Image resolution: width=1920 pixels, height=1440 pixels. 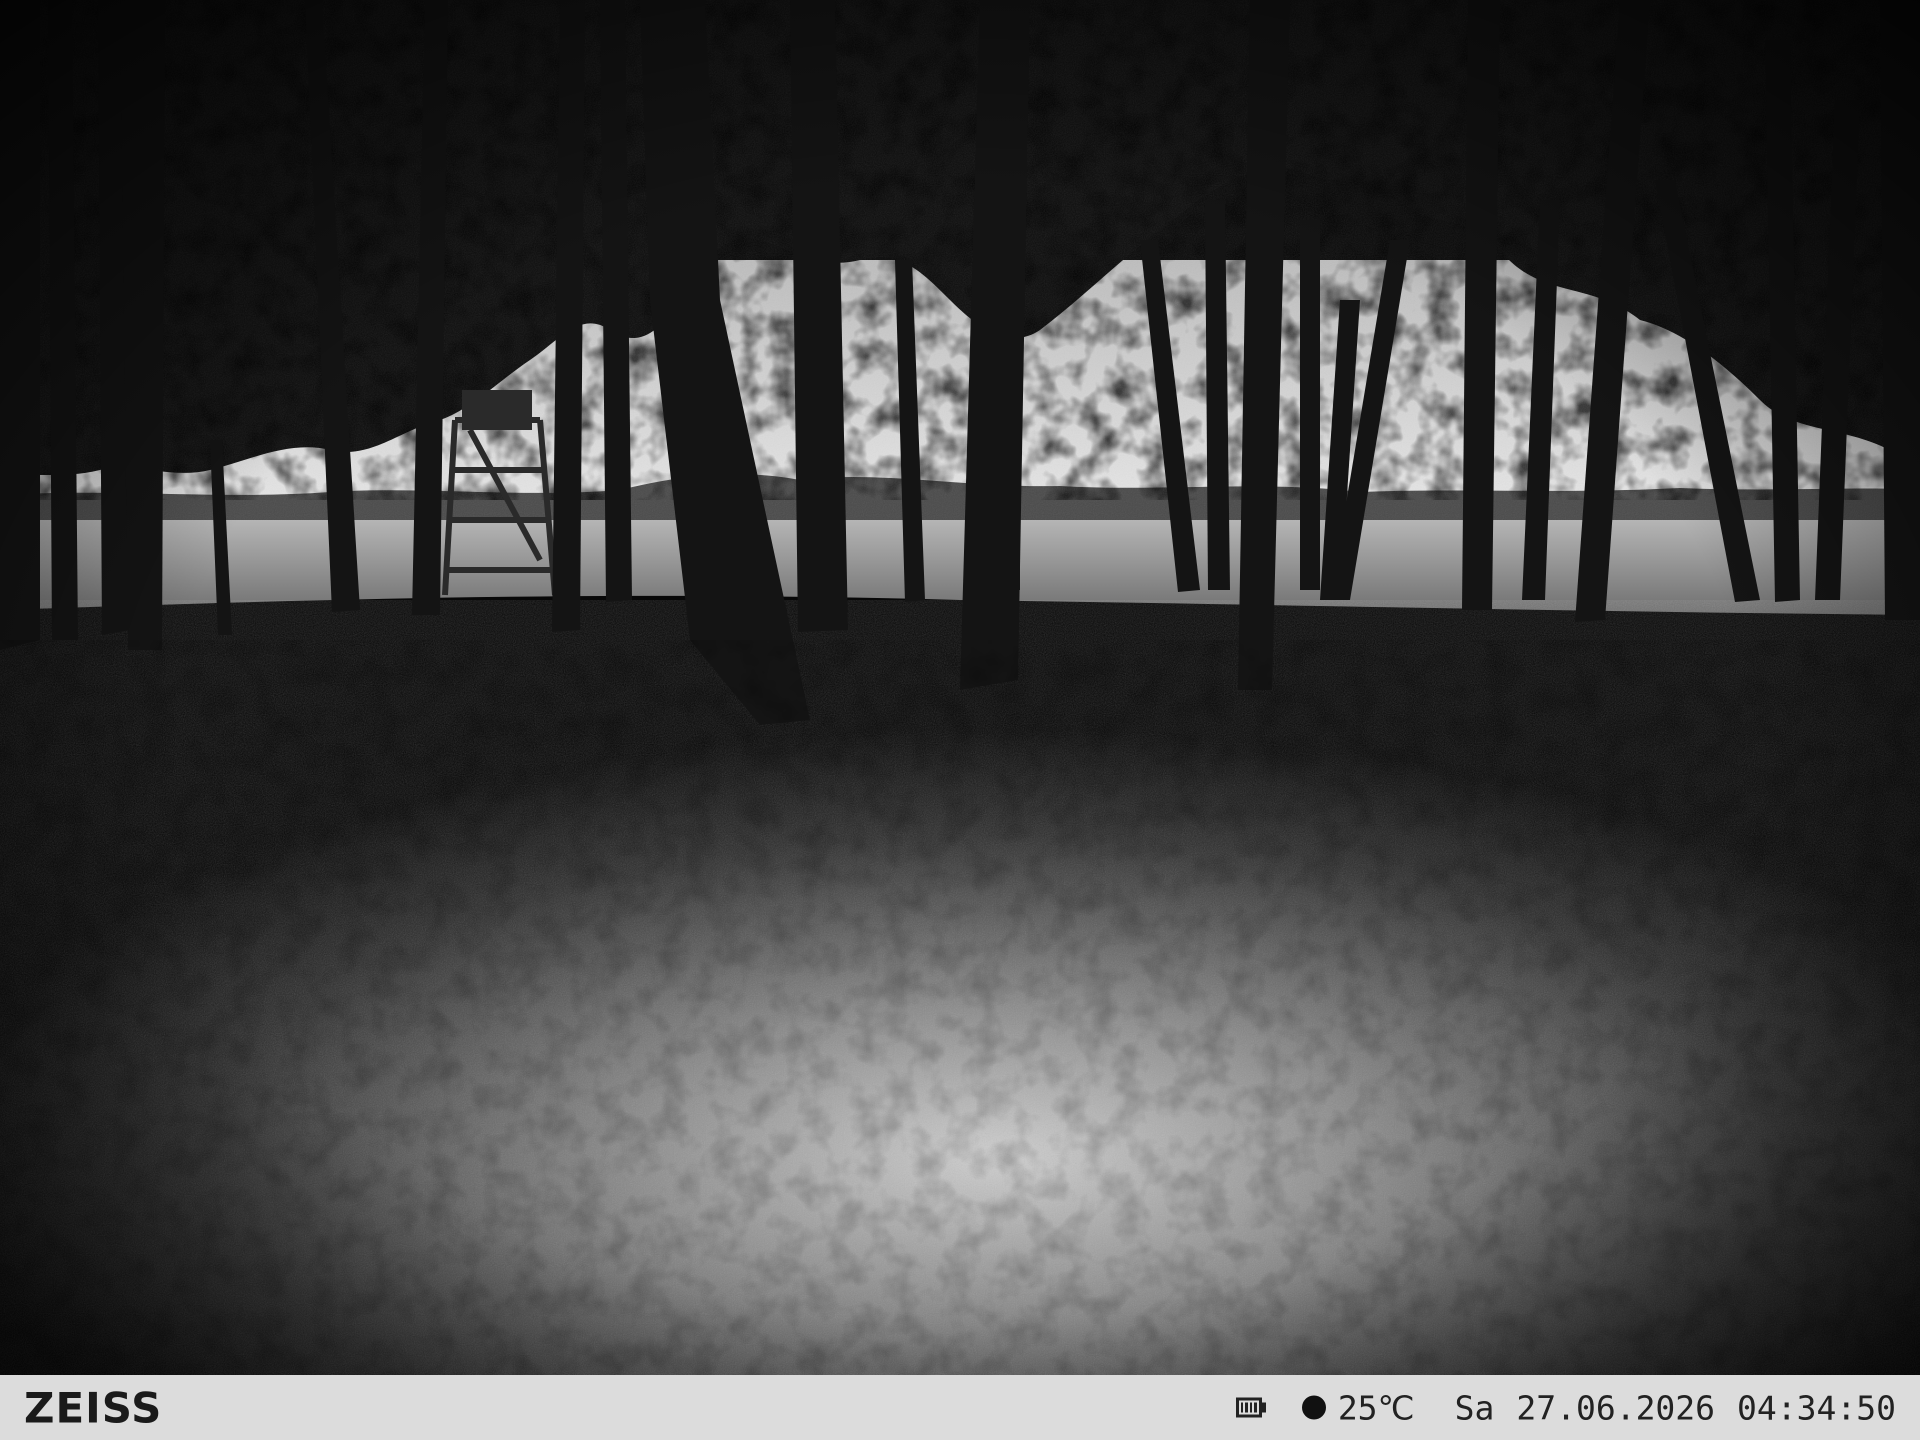 What do you see at coordinates (1816, 1407) in the screenshot?
I see `time-label: 04:34:50` at bounding box center [1816, 1407].